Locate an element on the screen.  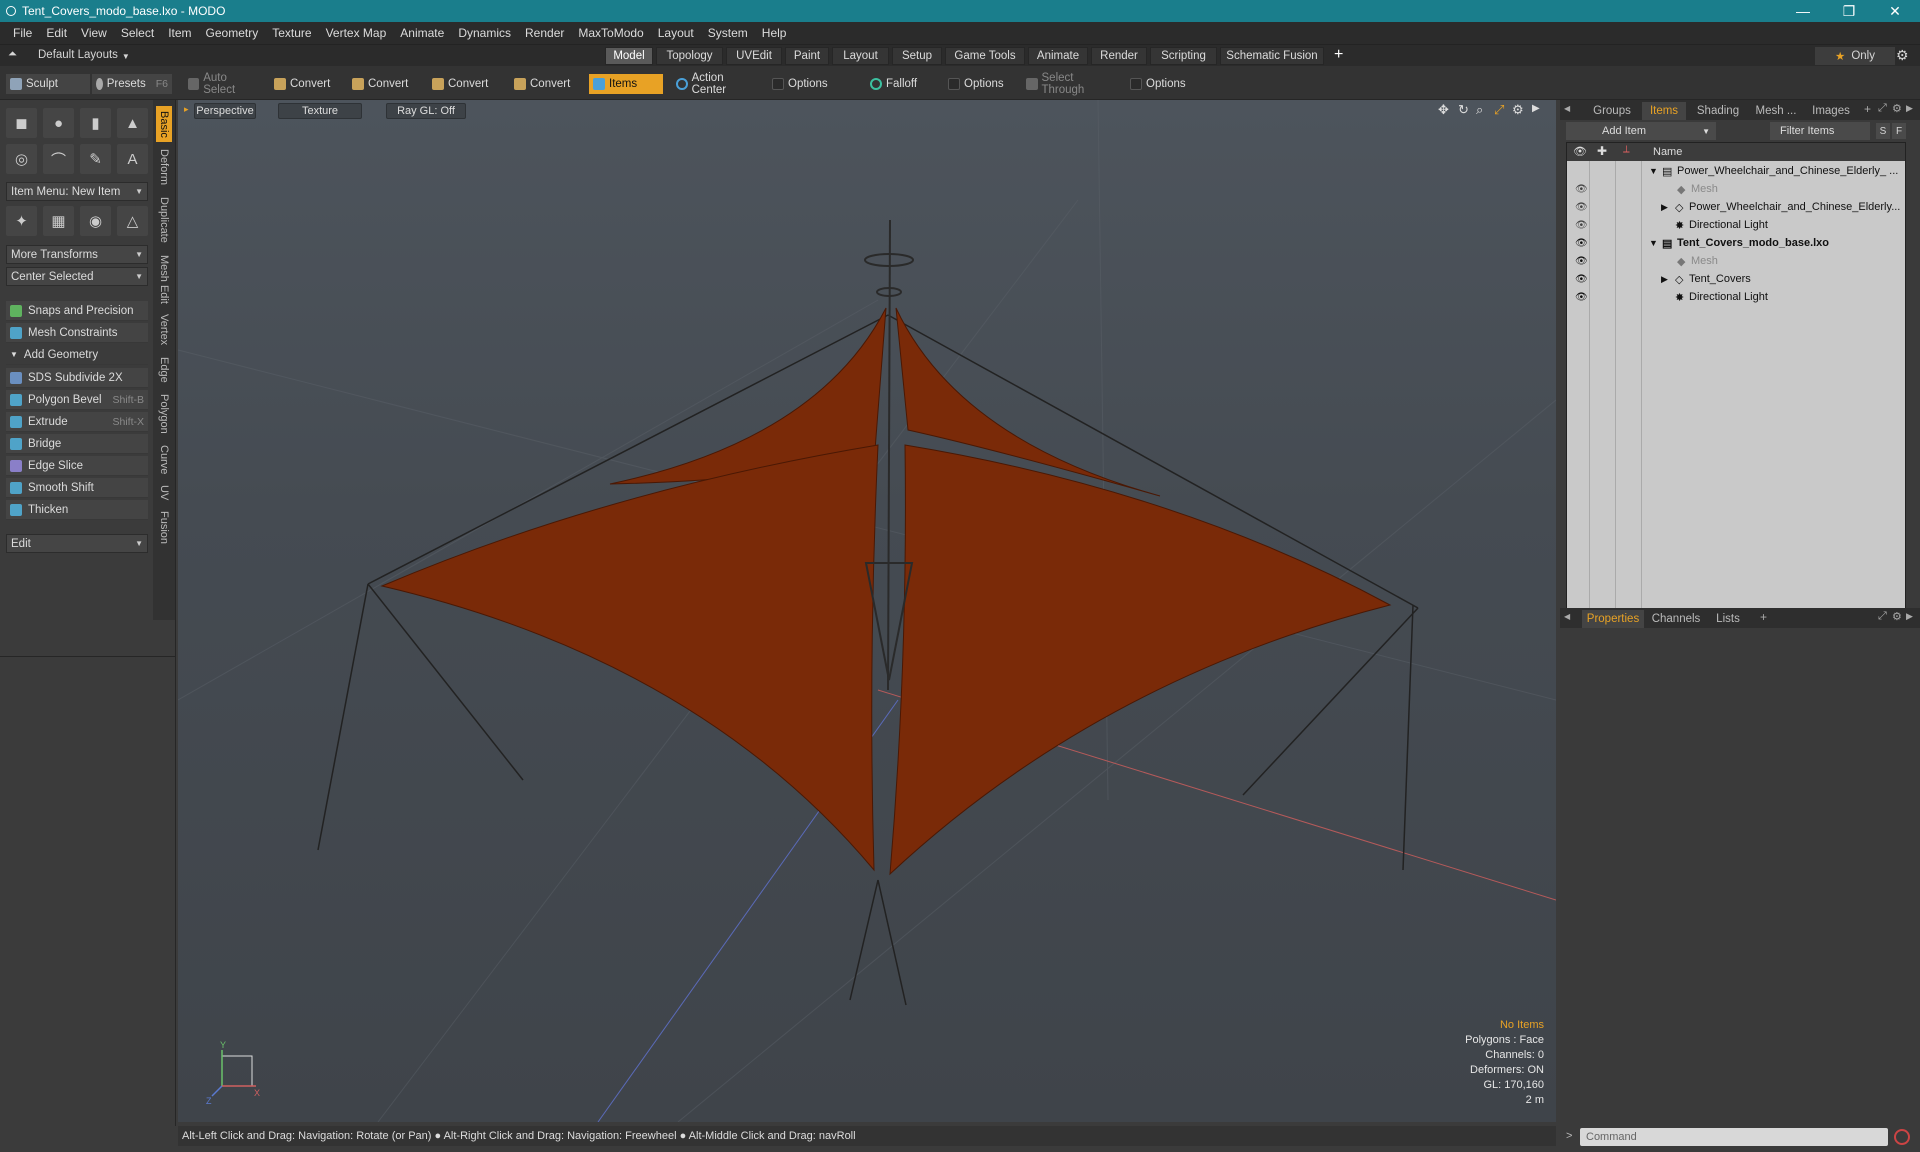
menu-vertex-map: Vertex Map is located at coordinates (356, 33).